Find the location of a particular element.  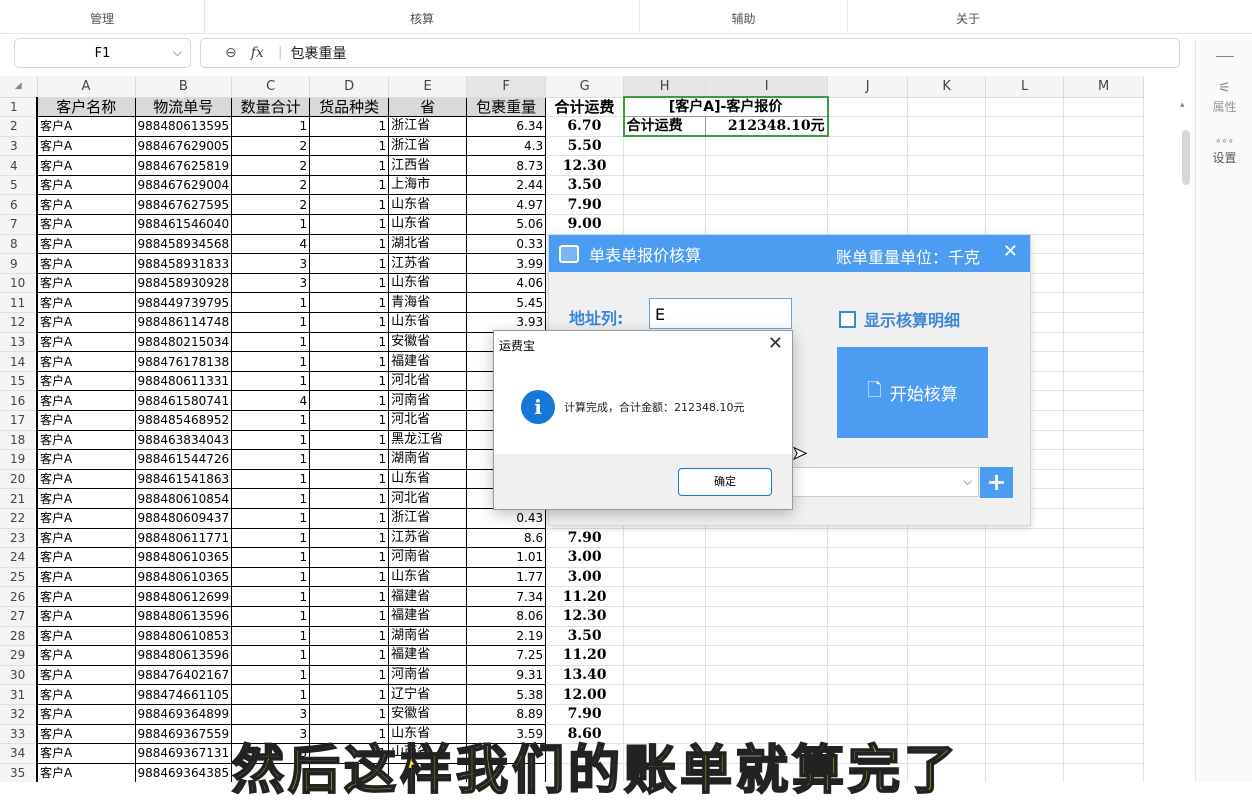

table-row: 25 客户A 988480610365 1 1 山东省 1.77 3.00 is located at coordinates (572, 577).